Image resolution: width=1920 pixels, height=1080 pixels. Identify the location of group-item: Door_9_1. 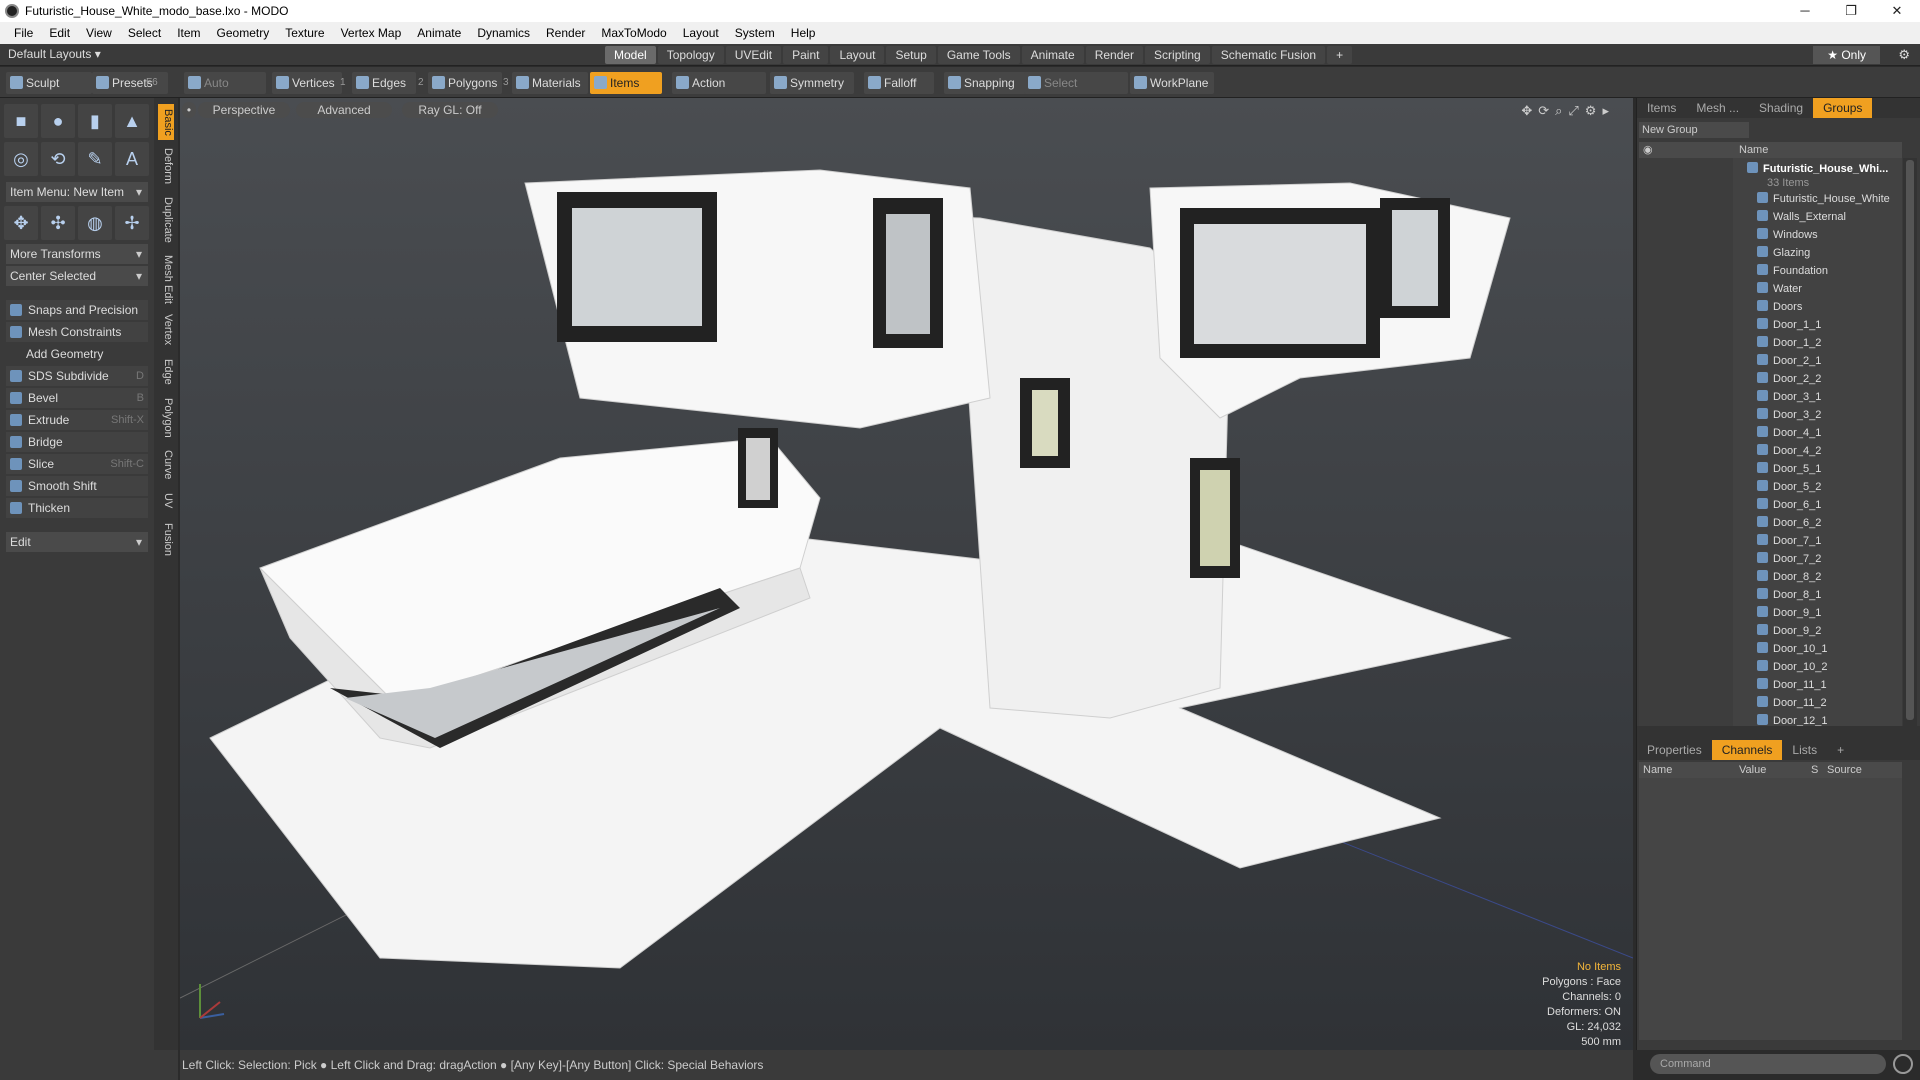
(1829, 613).